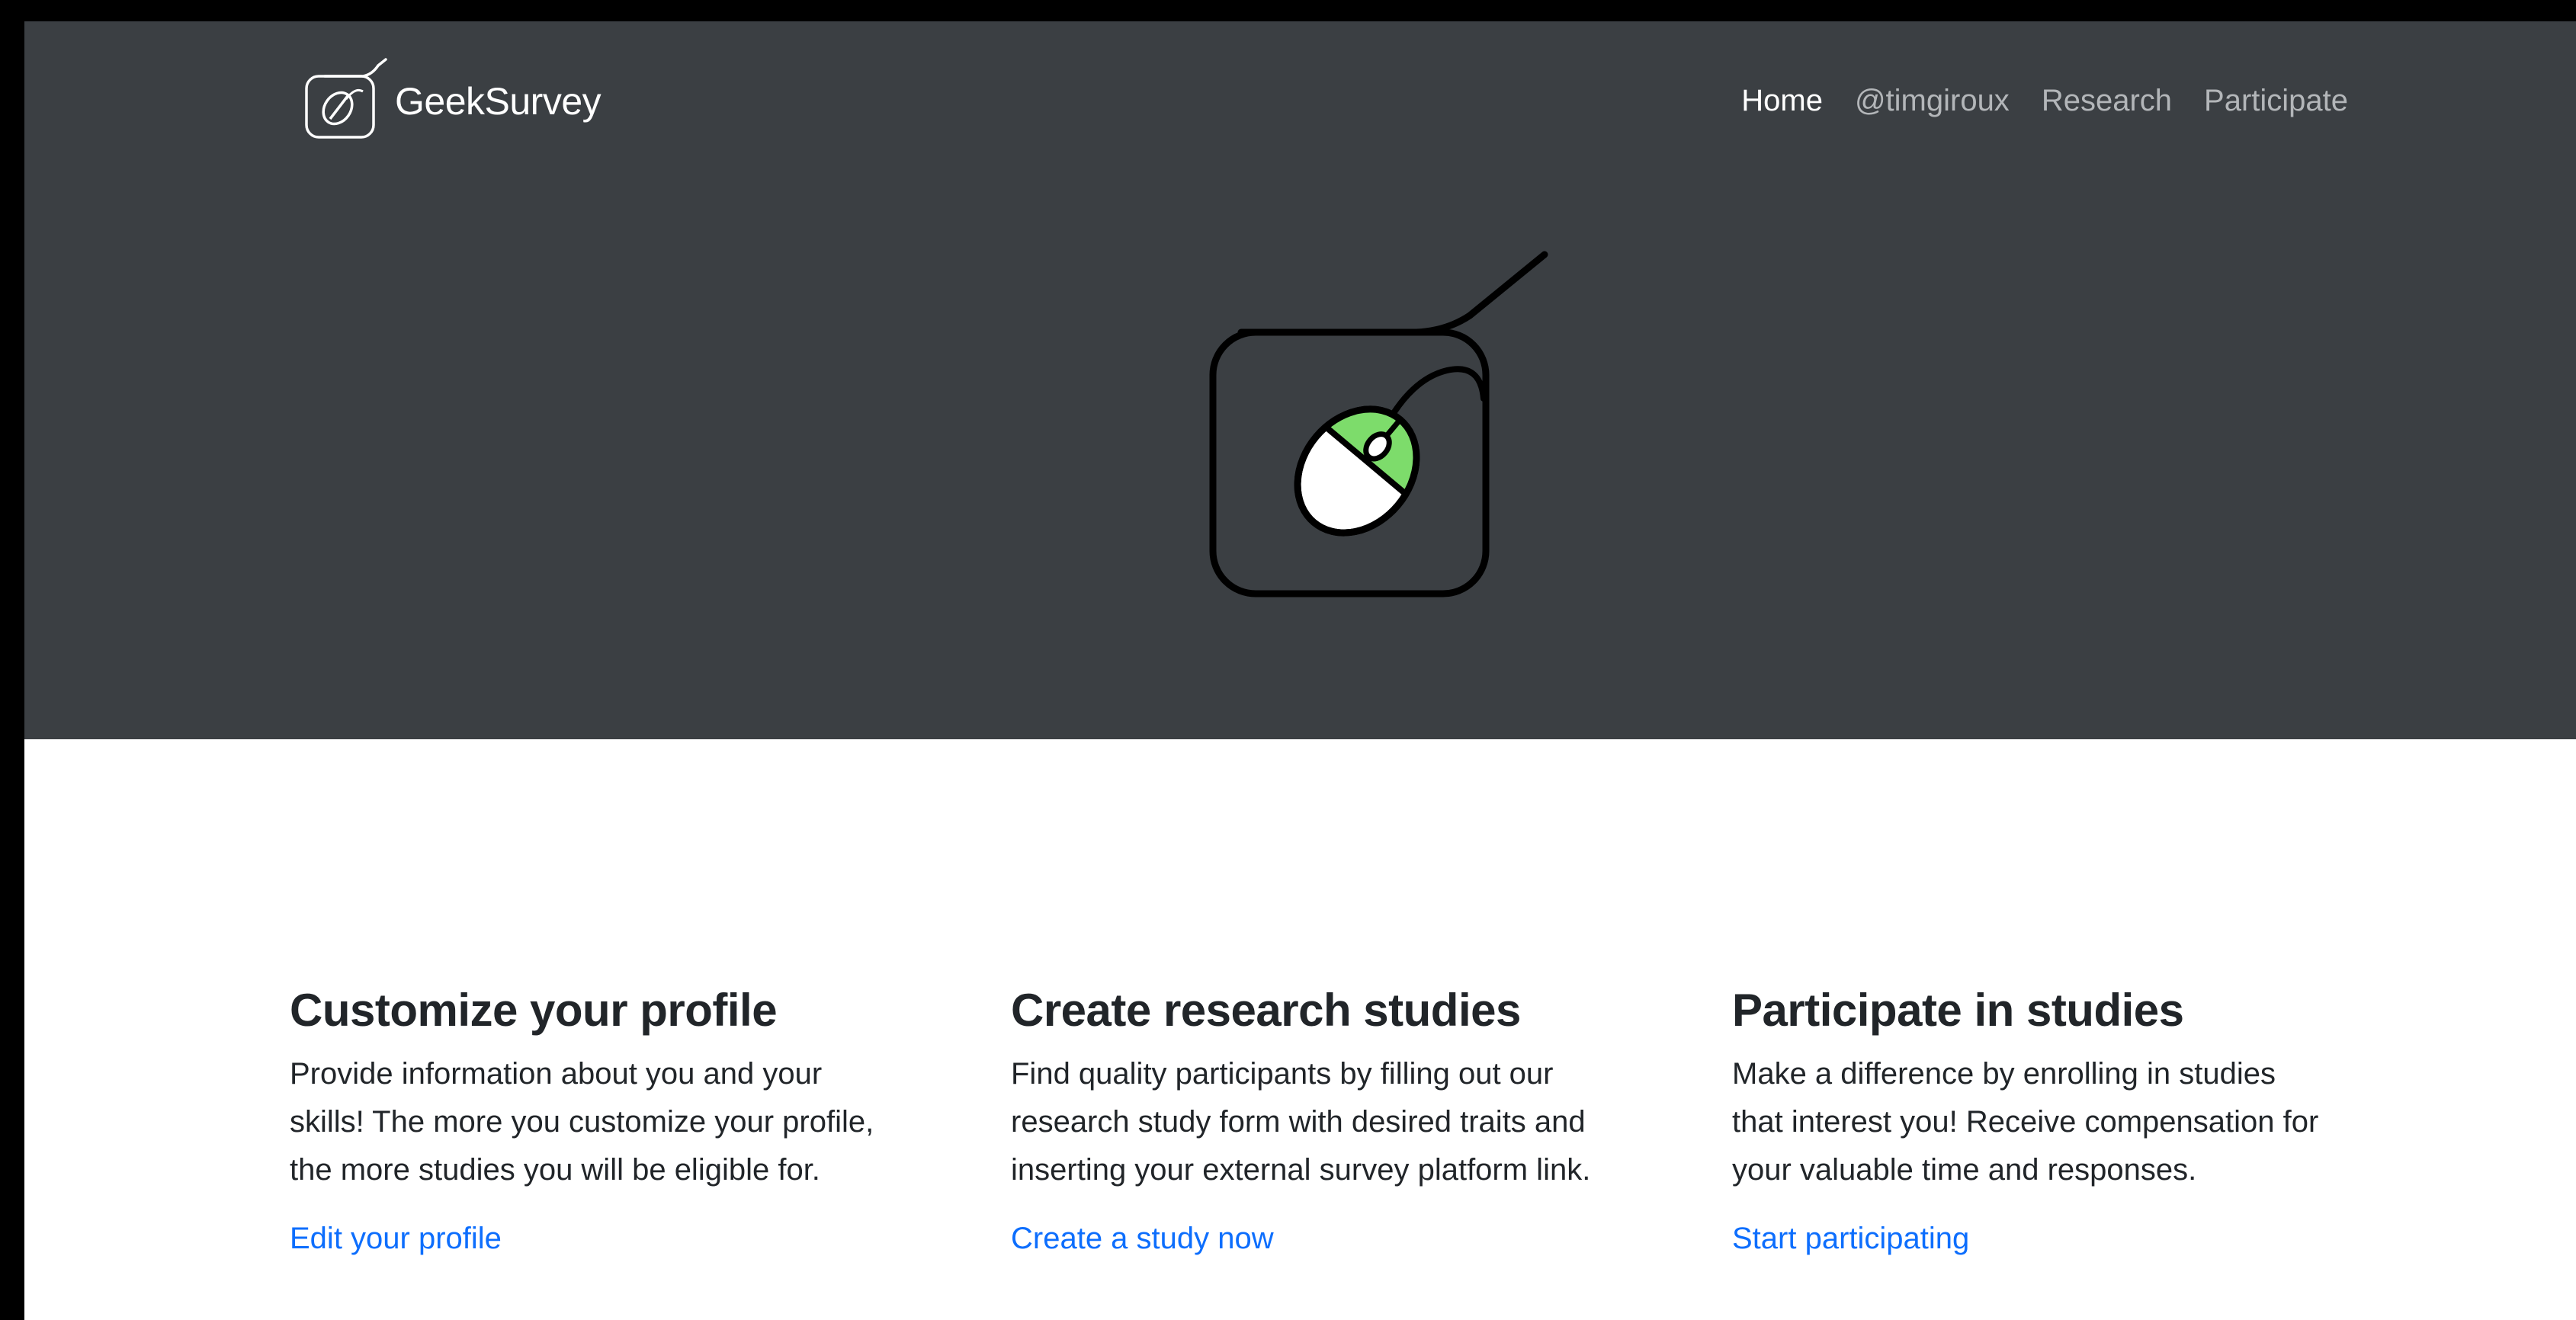 The height and width of the screenshot is (1320, 2576). I want to click on start-participating-link: Start participating, so click(1850, 1239).